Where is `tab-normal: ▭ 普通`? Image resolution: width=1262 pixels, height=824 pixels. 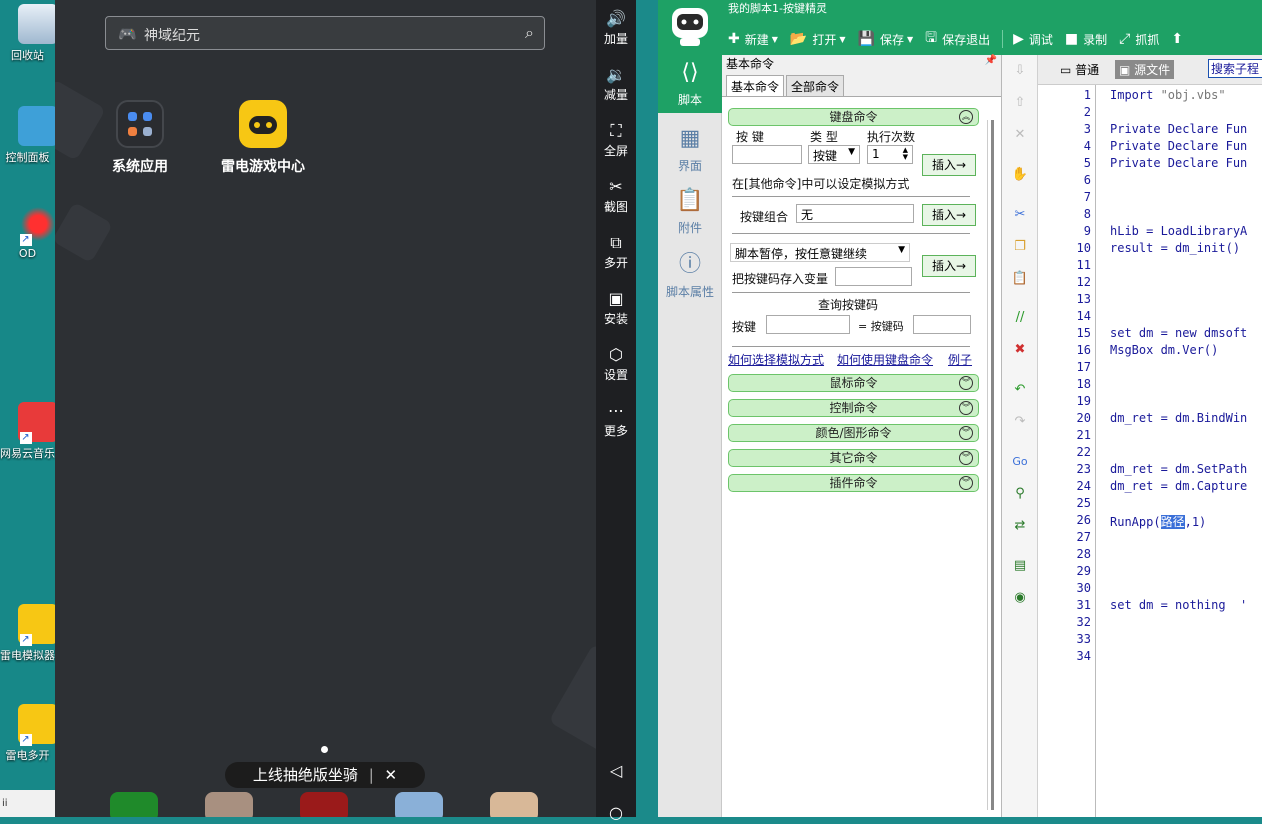
tab-normal: ▭ 普通 is located at coordinates (1079, 69).